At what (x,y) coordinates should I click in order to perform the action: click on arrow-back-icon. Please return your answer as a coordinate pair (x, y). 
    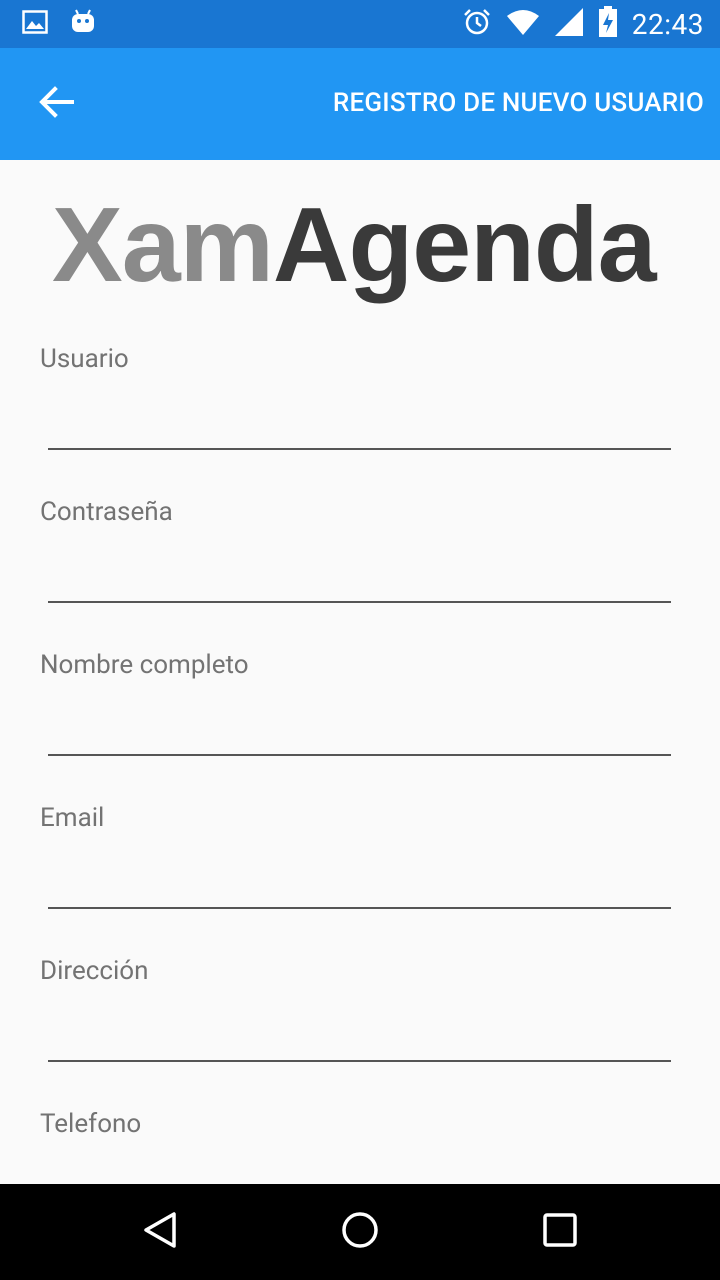
    Looking at the image, I should click on (56, 104).